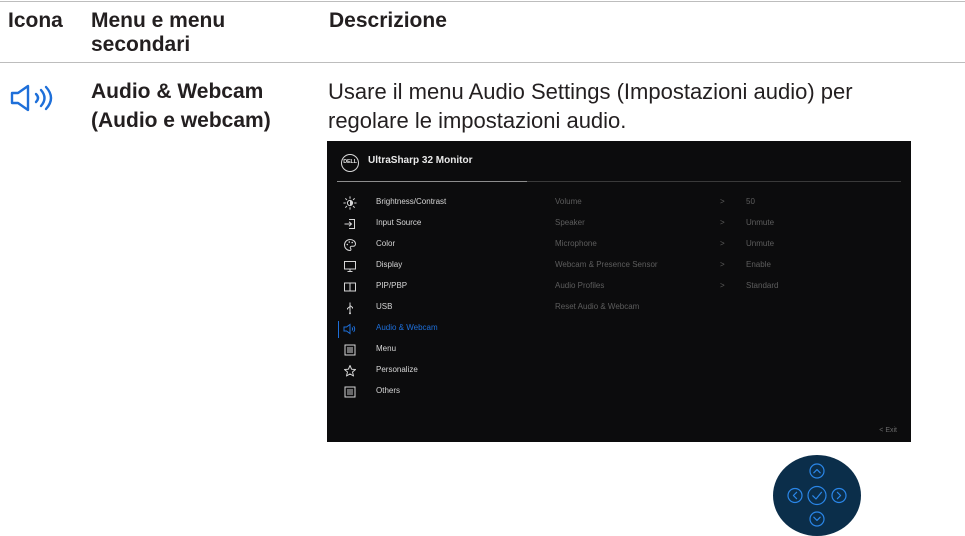  Describe the element at coordinates (762, 285) in the screenshot. I see `osd-submenu-value: Standard` at that location.